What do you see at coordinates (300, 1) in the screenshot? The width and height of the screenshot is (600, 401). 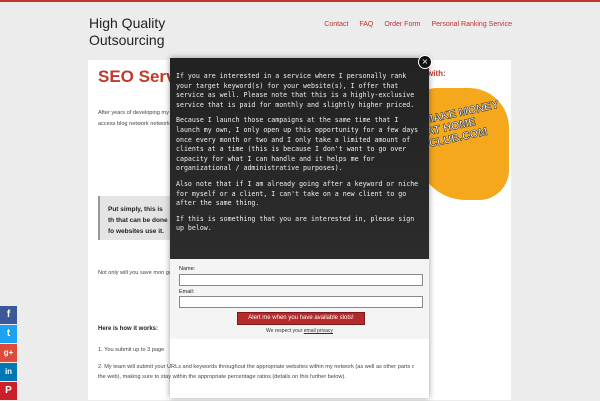 I see `top-accent-bar` at bounding box center [300, 1].